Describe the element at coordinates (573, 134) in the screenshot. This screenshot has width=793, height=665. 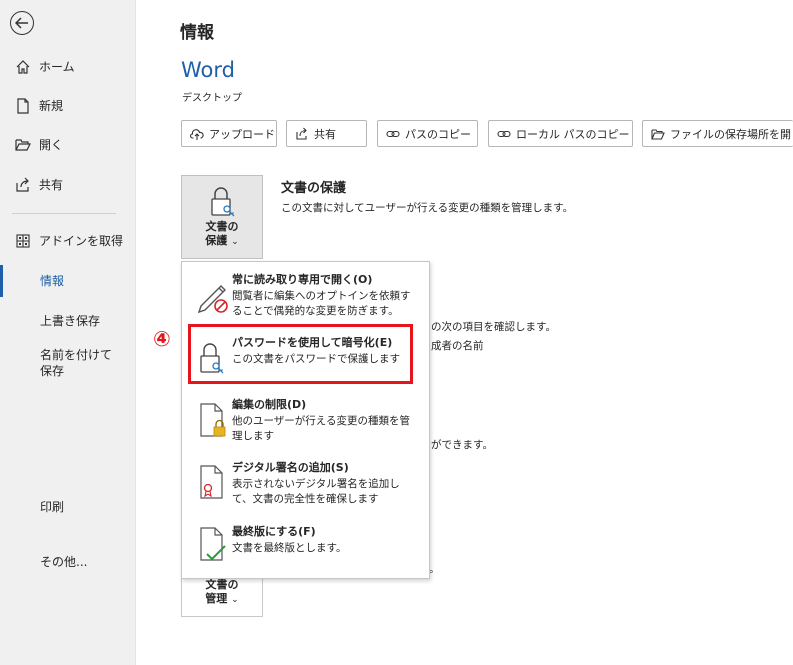
I see `copy-local-path-button-label: ローカル パスのコピー` at that location.